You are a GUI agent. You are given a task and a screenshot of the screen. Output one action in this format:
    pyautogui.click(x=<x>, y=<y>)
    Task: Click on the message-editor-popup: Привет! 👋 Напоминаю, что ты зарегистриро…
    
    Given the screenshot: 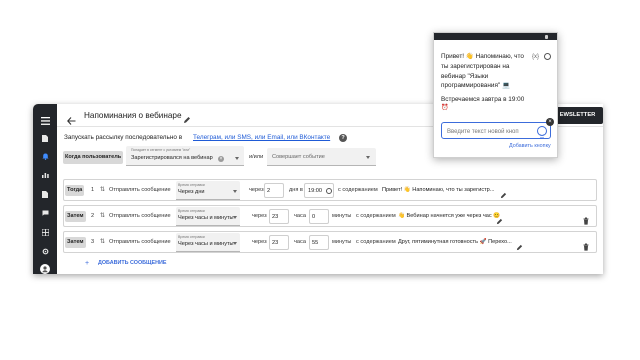 What is the action you would take?
    pyautogui.click(x=495, y=95)
    